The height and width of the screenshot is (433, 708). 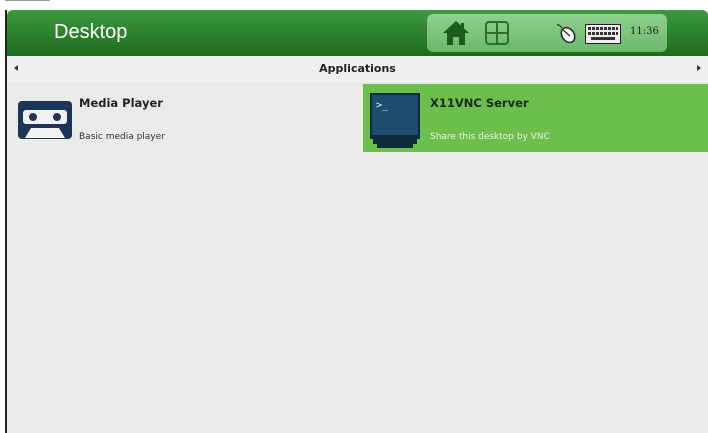 What do you see at coordinates (547, 33) in the screenshot?
I see `system-tray: 11:36` at bounding box center [547, 33].